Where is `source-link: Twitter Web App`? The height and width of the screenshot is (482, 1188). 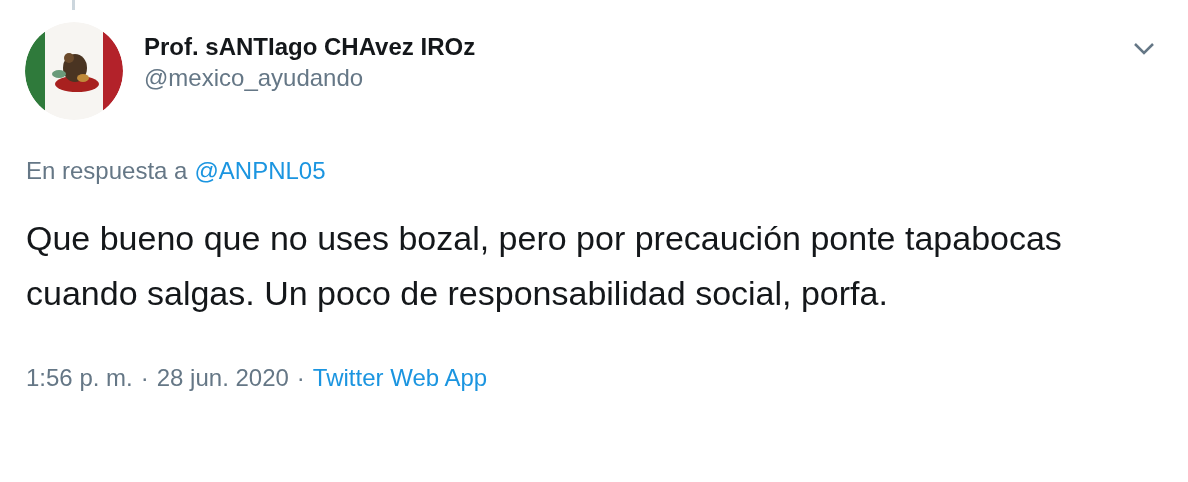
source-link: Twitter Web App is located at coordinates (400, 378).